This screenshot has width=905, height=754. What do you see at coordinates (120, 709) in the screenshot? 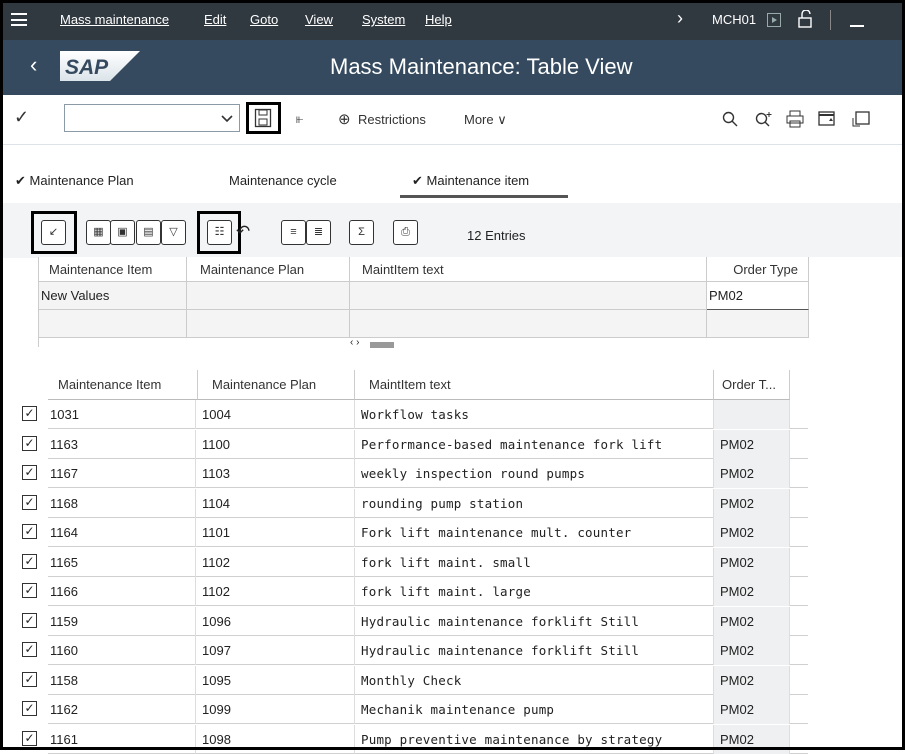
I see `cell-item: 1162` at bounding box center [120, 709].